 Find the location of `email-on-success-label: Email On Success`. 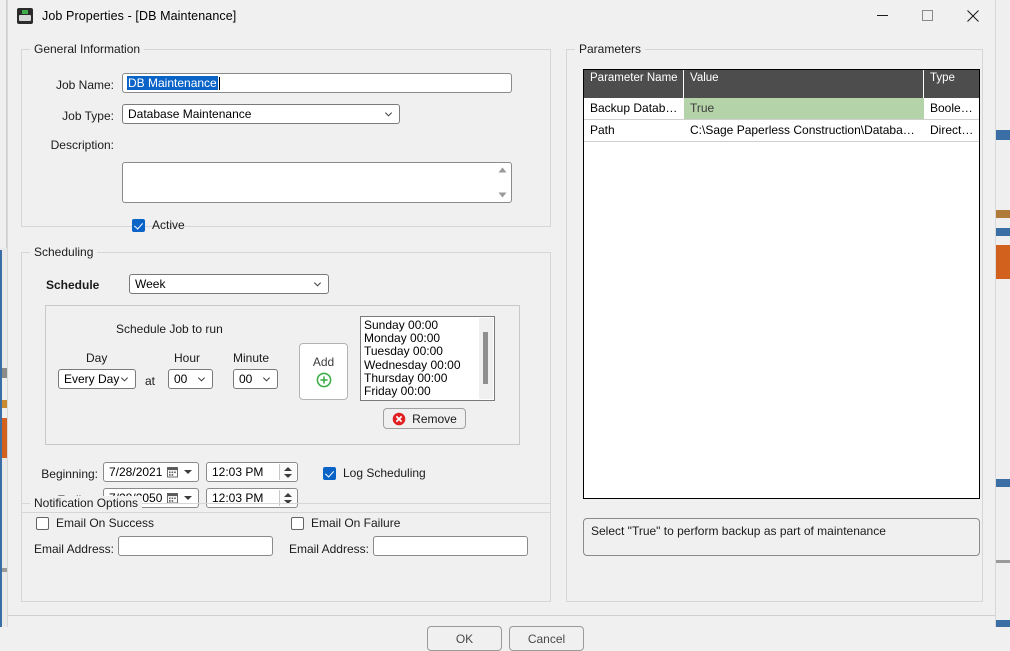

email-on-success-label: Email On Success is located at coordinates (105, 523).